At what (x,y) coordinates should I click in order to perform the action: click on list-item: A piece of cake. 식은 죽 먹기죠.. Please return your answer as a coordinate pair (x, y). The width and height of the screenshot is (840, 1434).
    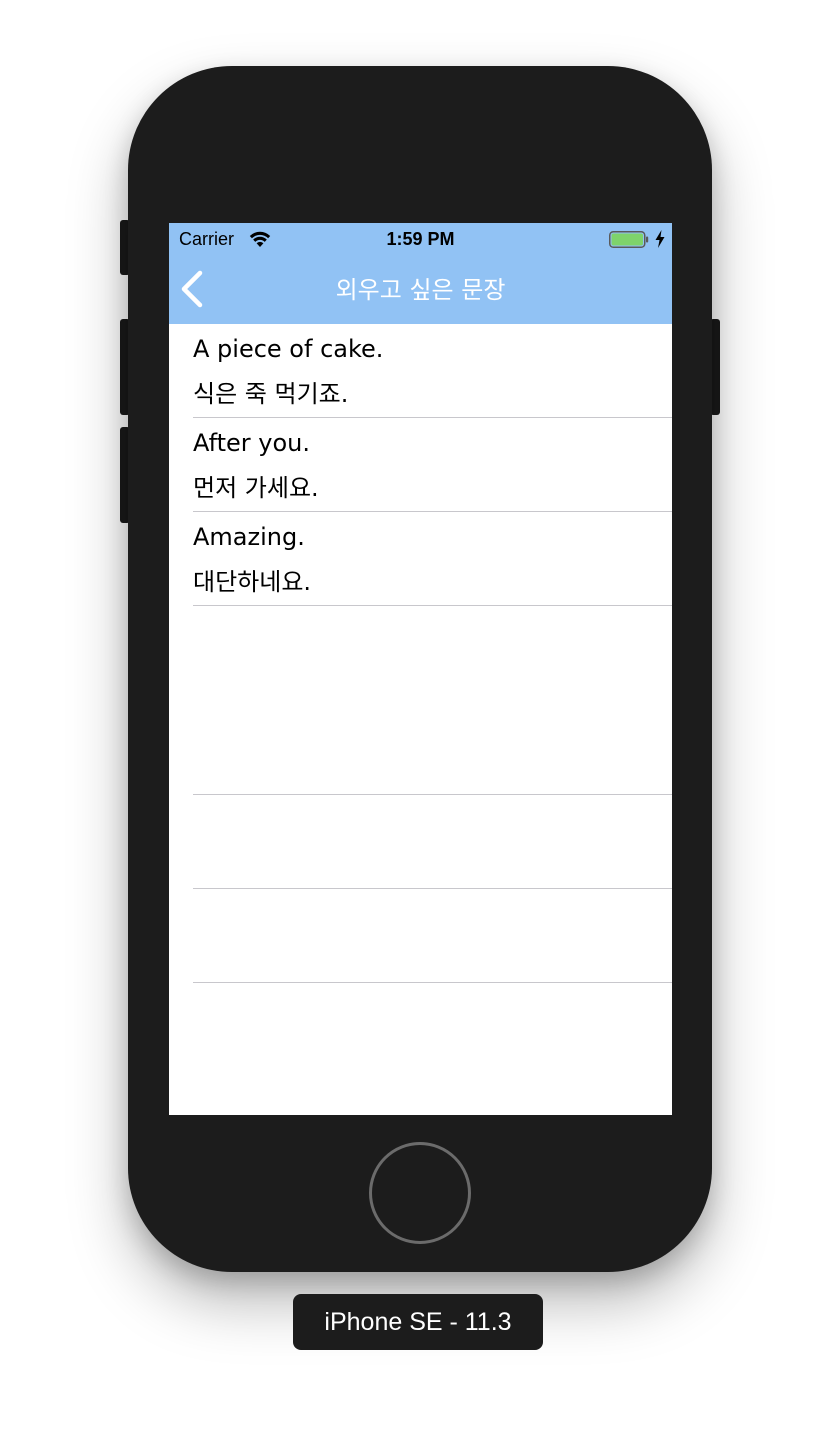
    Looking at the image, I should click on (420, 371).